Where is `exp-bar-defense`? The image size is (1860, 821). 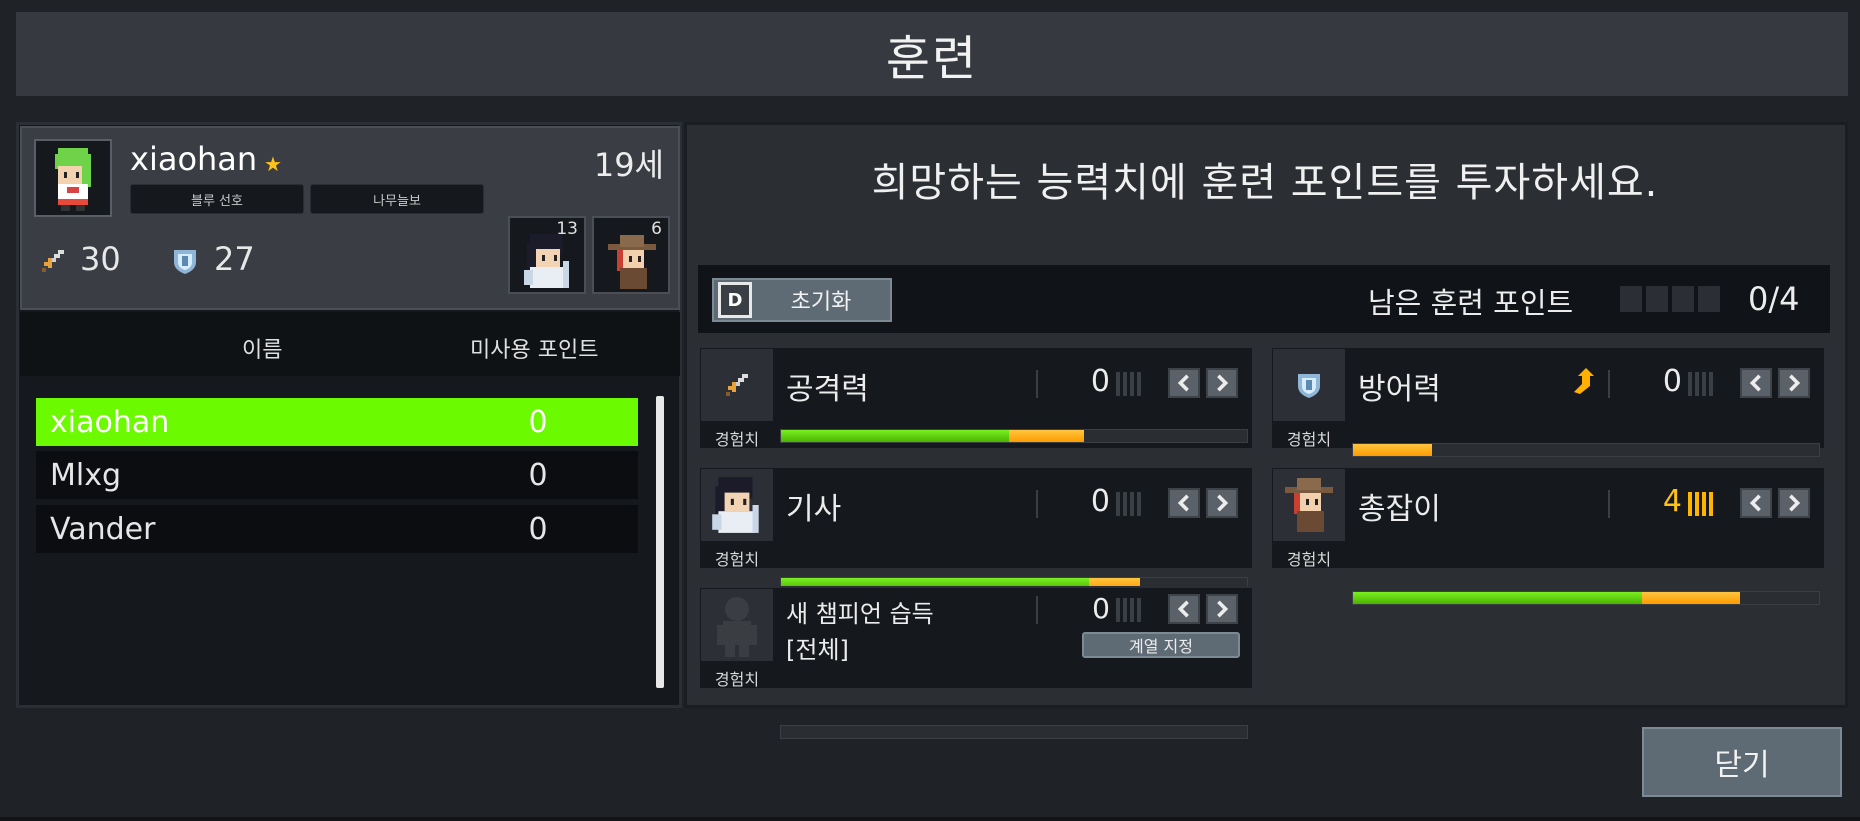 exp-bar-defense is located at coordinates (1586, 450).